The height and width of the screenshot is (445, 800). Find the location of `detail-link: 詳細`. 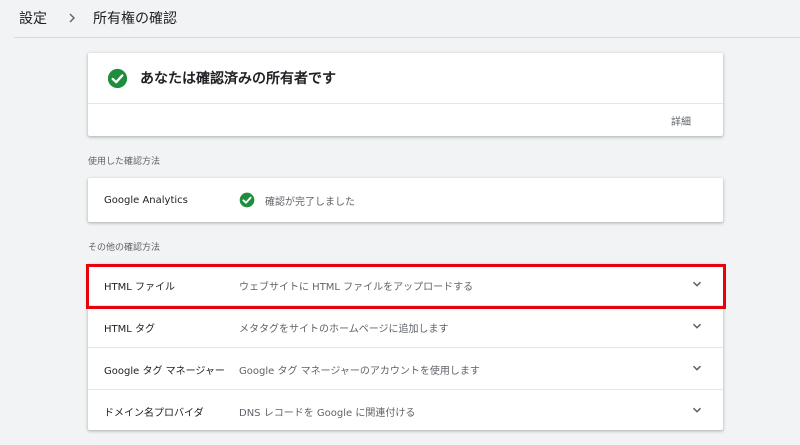

detail-link: 詳細 is located at coordinates (681, 120).